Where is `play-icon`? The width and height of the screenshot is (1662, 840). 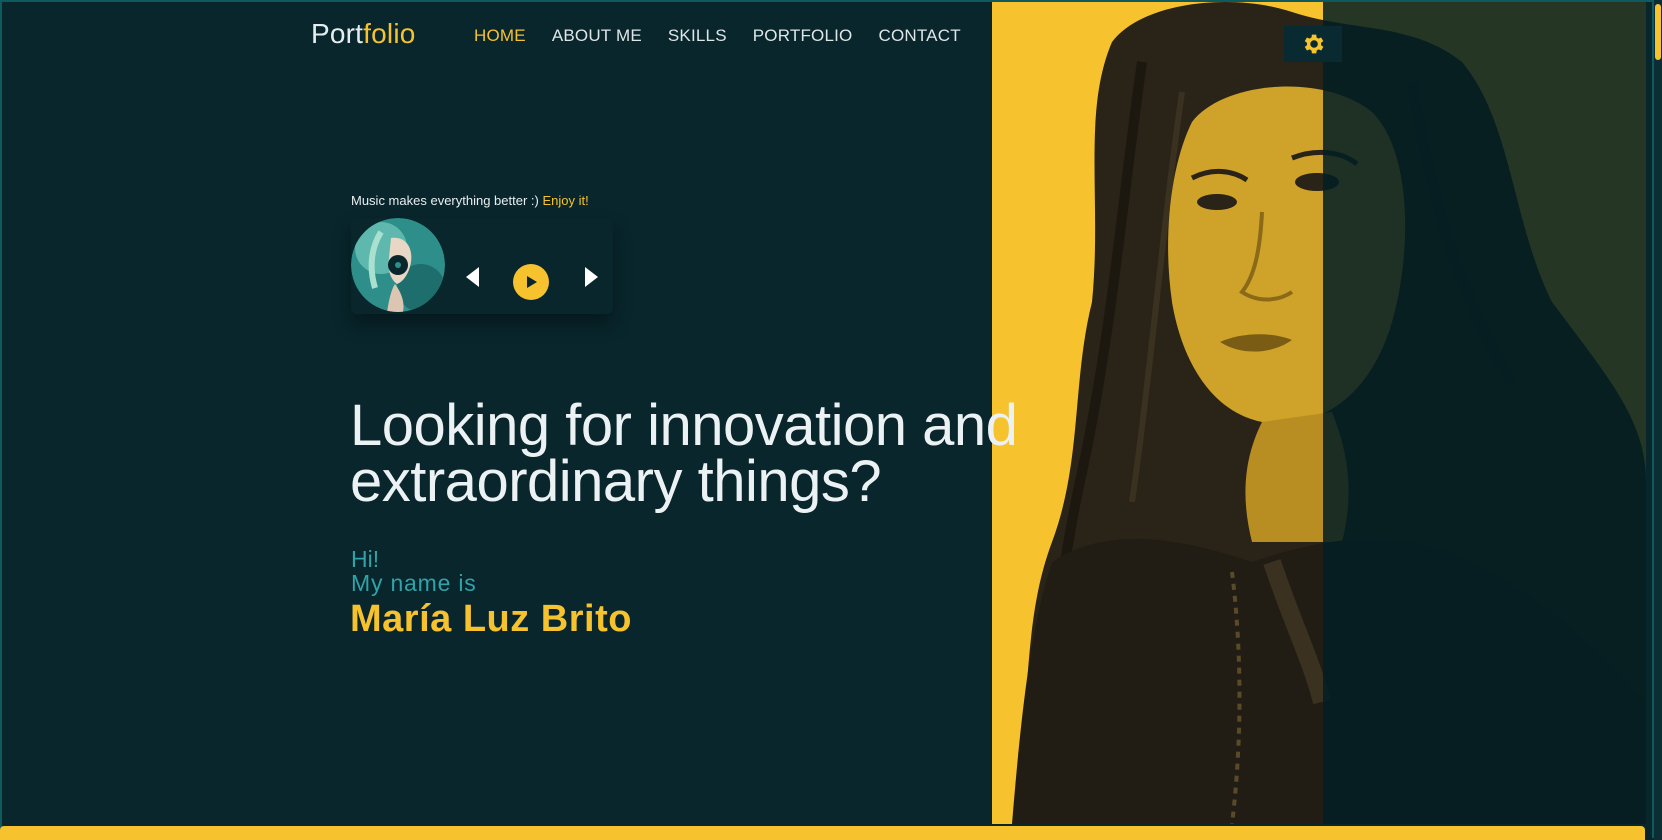 play-icon is located at coordinates (532, 282).